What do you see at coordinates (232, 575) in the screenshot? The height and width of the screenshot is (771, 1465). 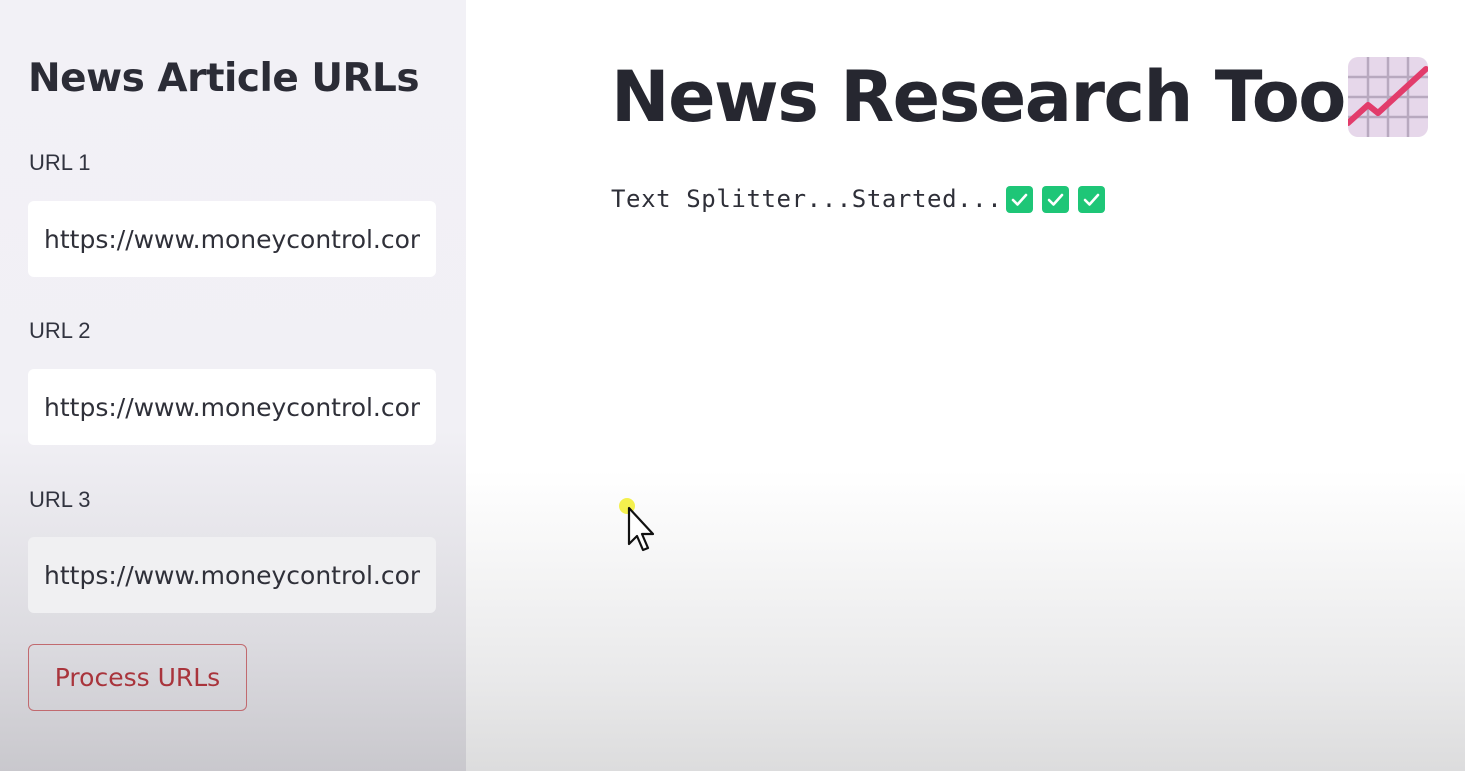 I see `url-3-input` at bounding box center [232, 575].